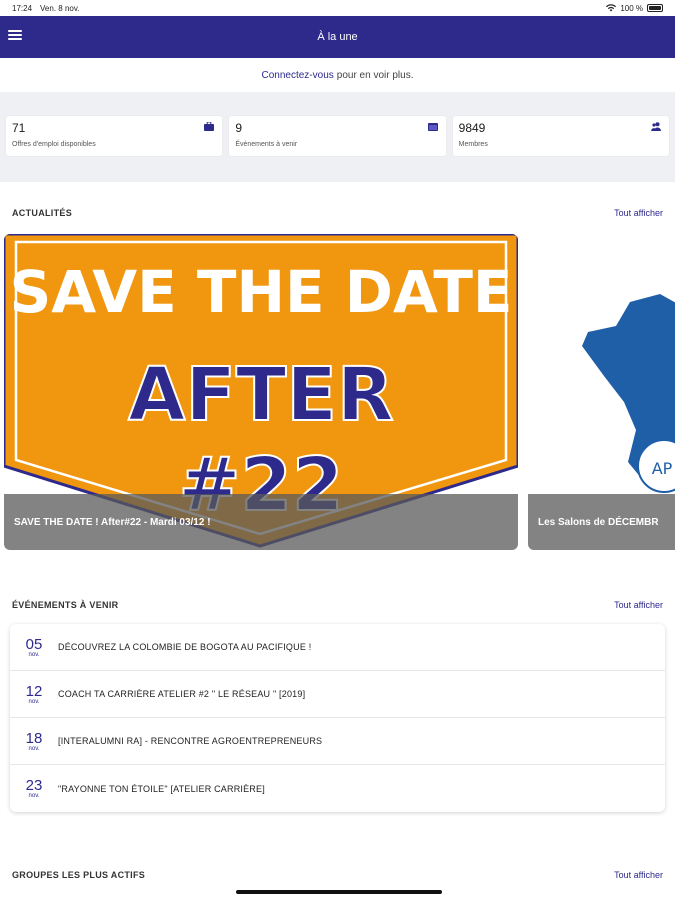 The width and height of the screenshot is (675, 900). Describe the element at coordinates (339, 892) in the screenshot. I see `home-indicator` at that location.